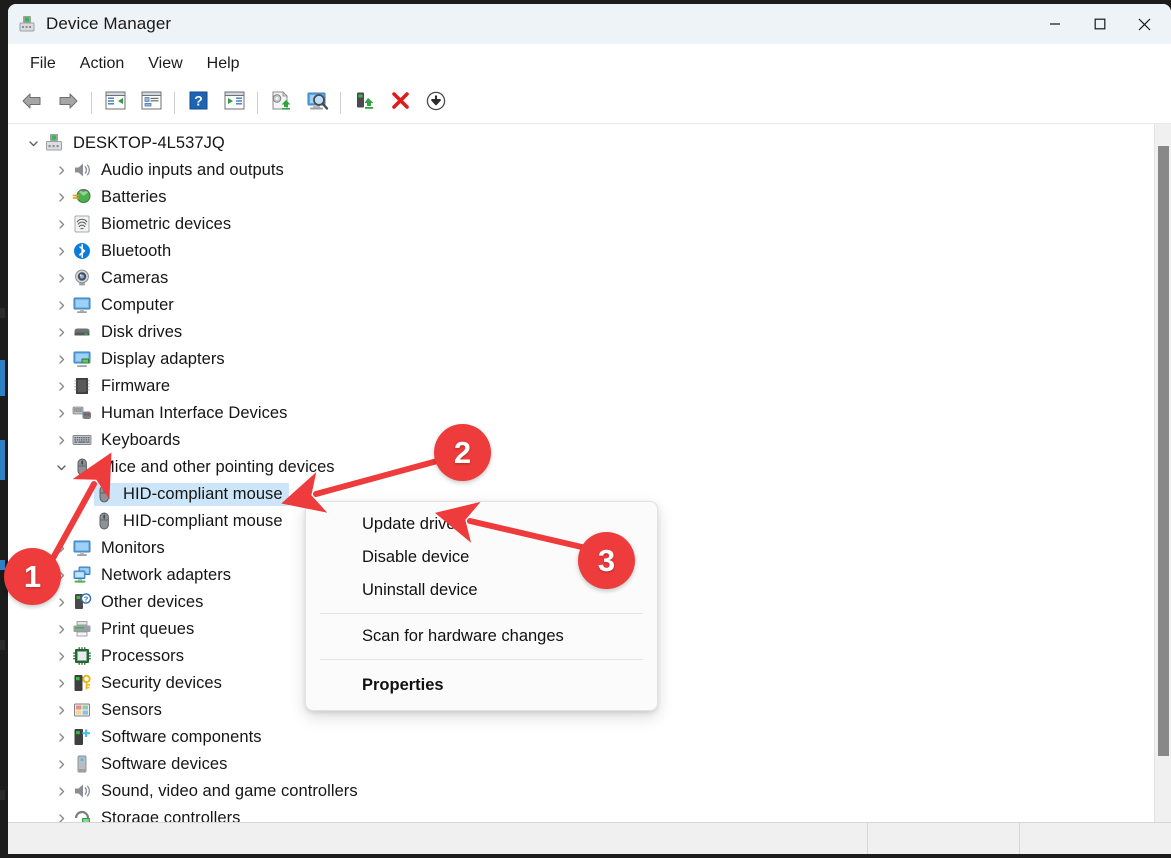 The image size is (1171, 858). What do you see at coordinates (234, 103) in the screenshot?
I see `show-hide-action-pane-button` at bounding box center [234, 103].